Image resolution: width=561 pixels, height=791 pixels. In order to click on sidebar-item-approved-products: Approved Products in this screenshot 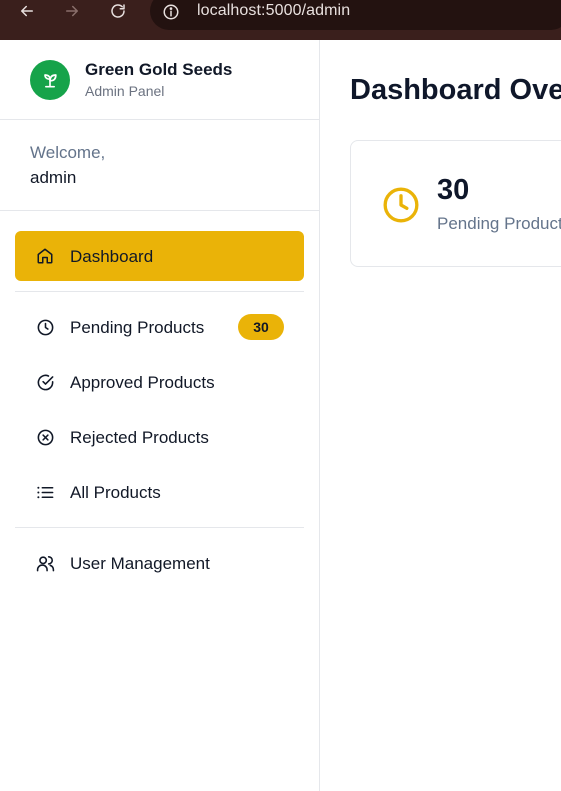, I will do `click(159, 382)`.